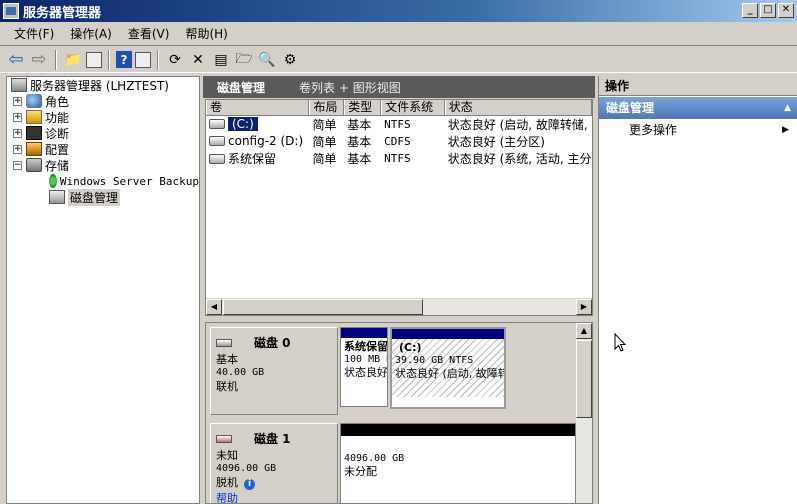 This screenshot has height=504, width=797. I want to click on volume-list-header: 卷 布局 类型 文件系统 状态, so click(399, 108).